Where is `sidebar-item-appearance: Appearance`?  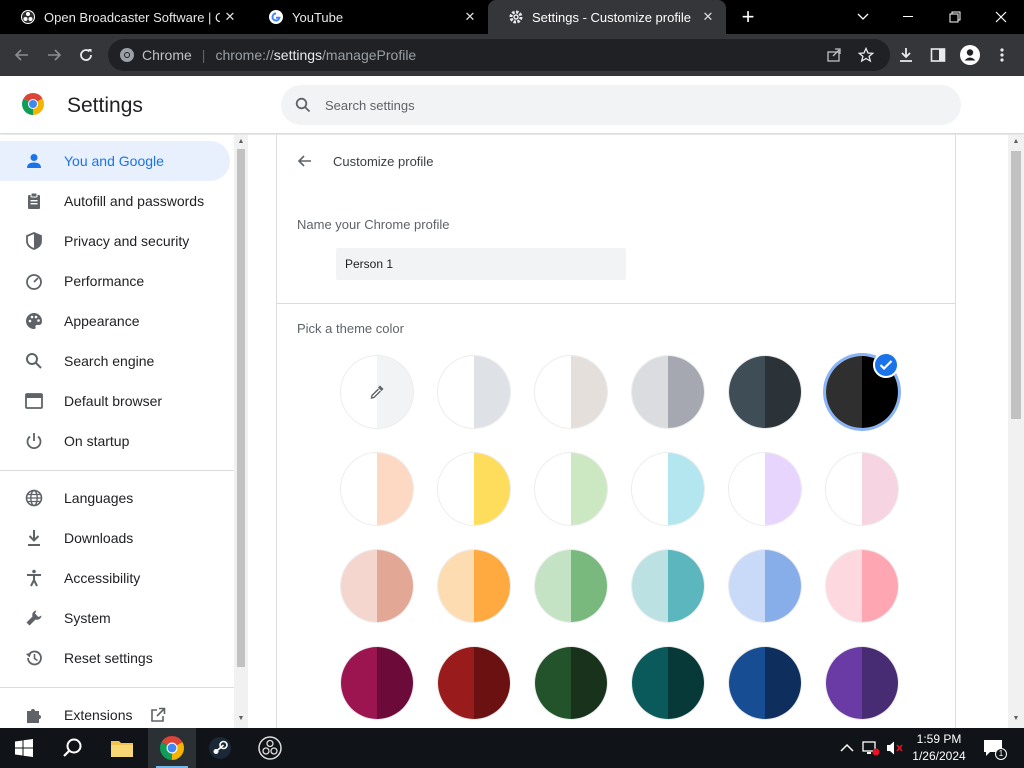
sidebar-item-appearance: Appearance is located at coordinates (115, 321).